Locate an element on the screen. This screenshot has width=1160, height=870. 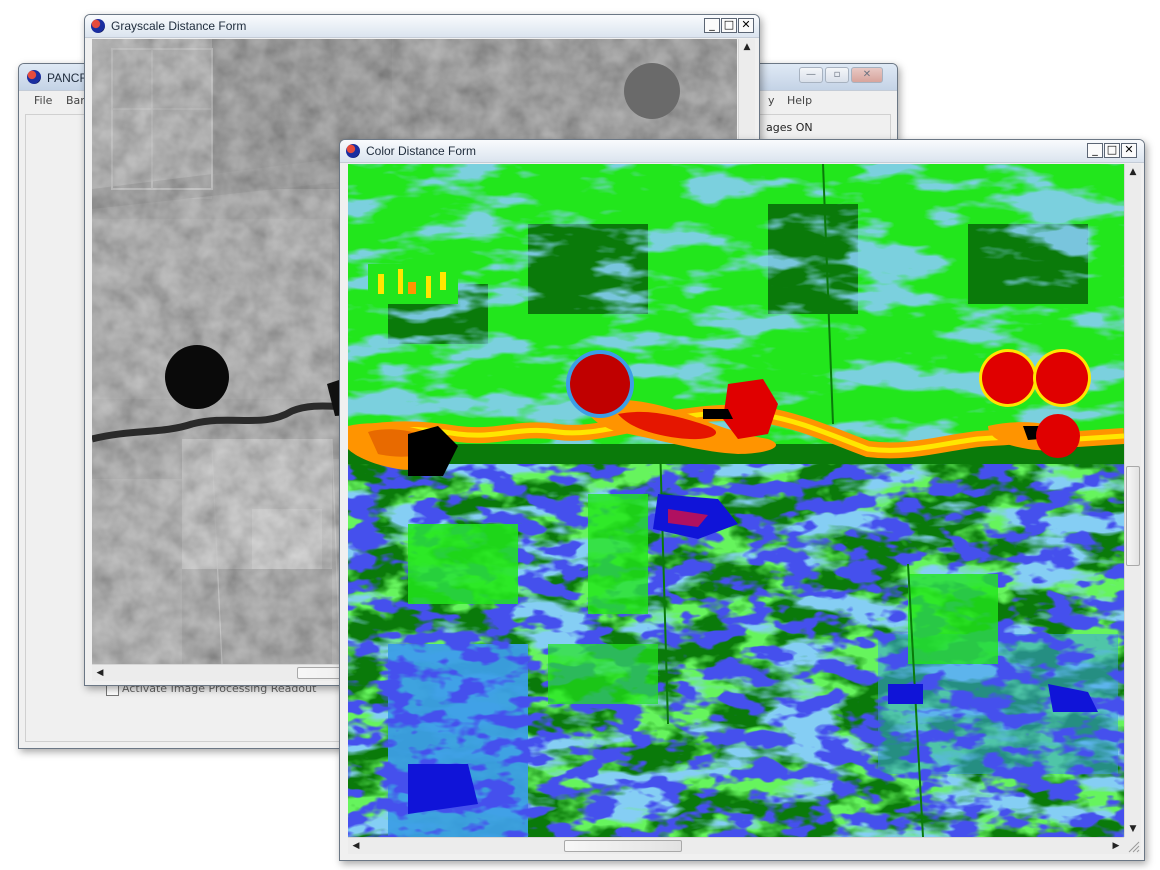
resize-grip-icon is located at coordinates (1132, 845).